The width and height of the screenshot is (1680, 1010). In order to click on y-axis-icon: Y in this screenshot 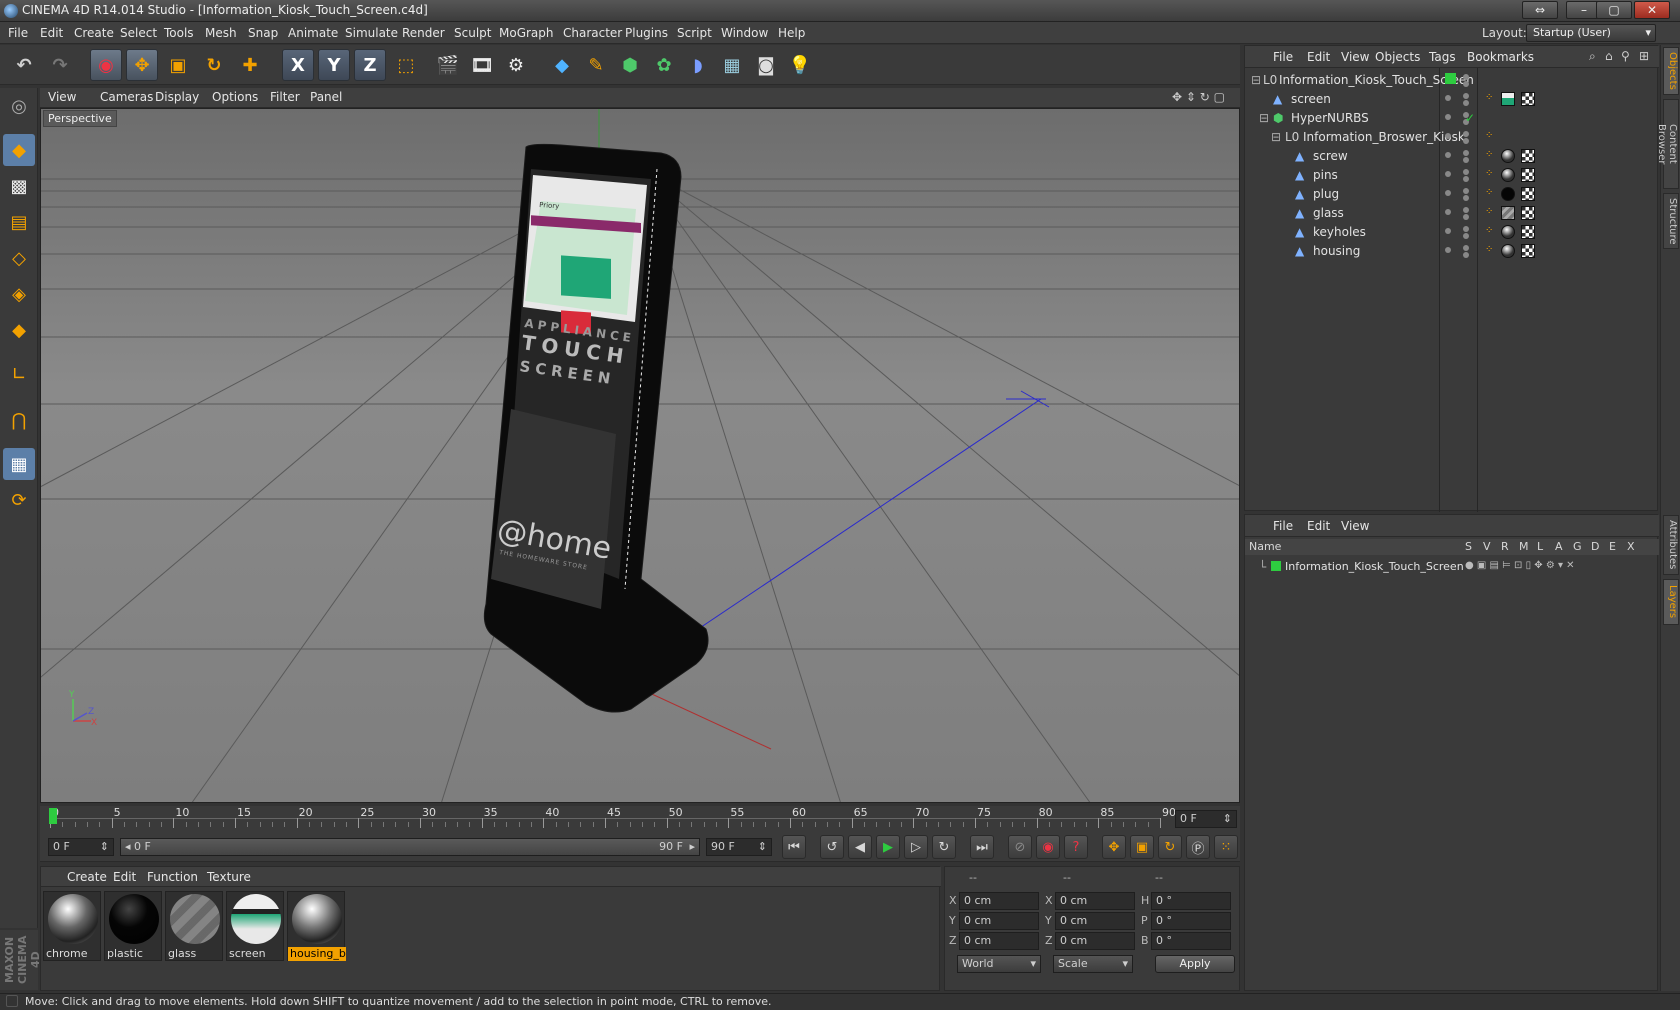, I will do `click(334, 65)`.